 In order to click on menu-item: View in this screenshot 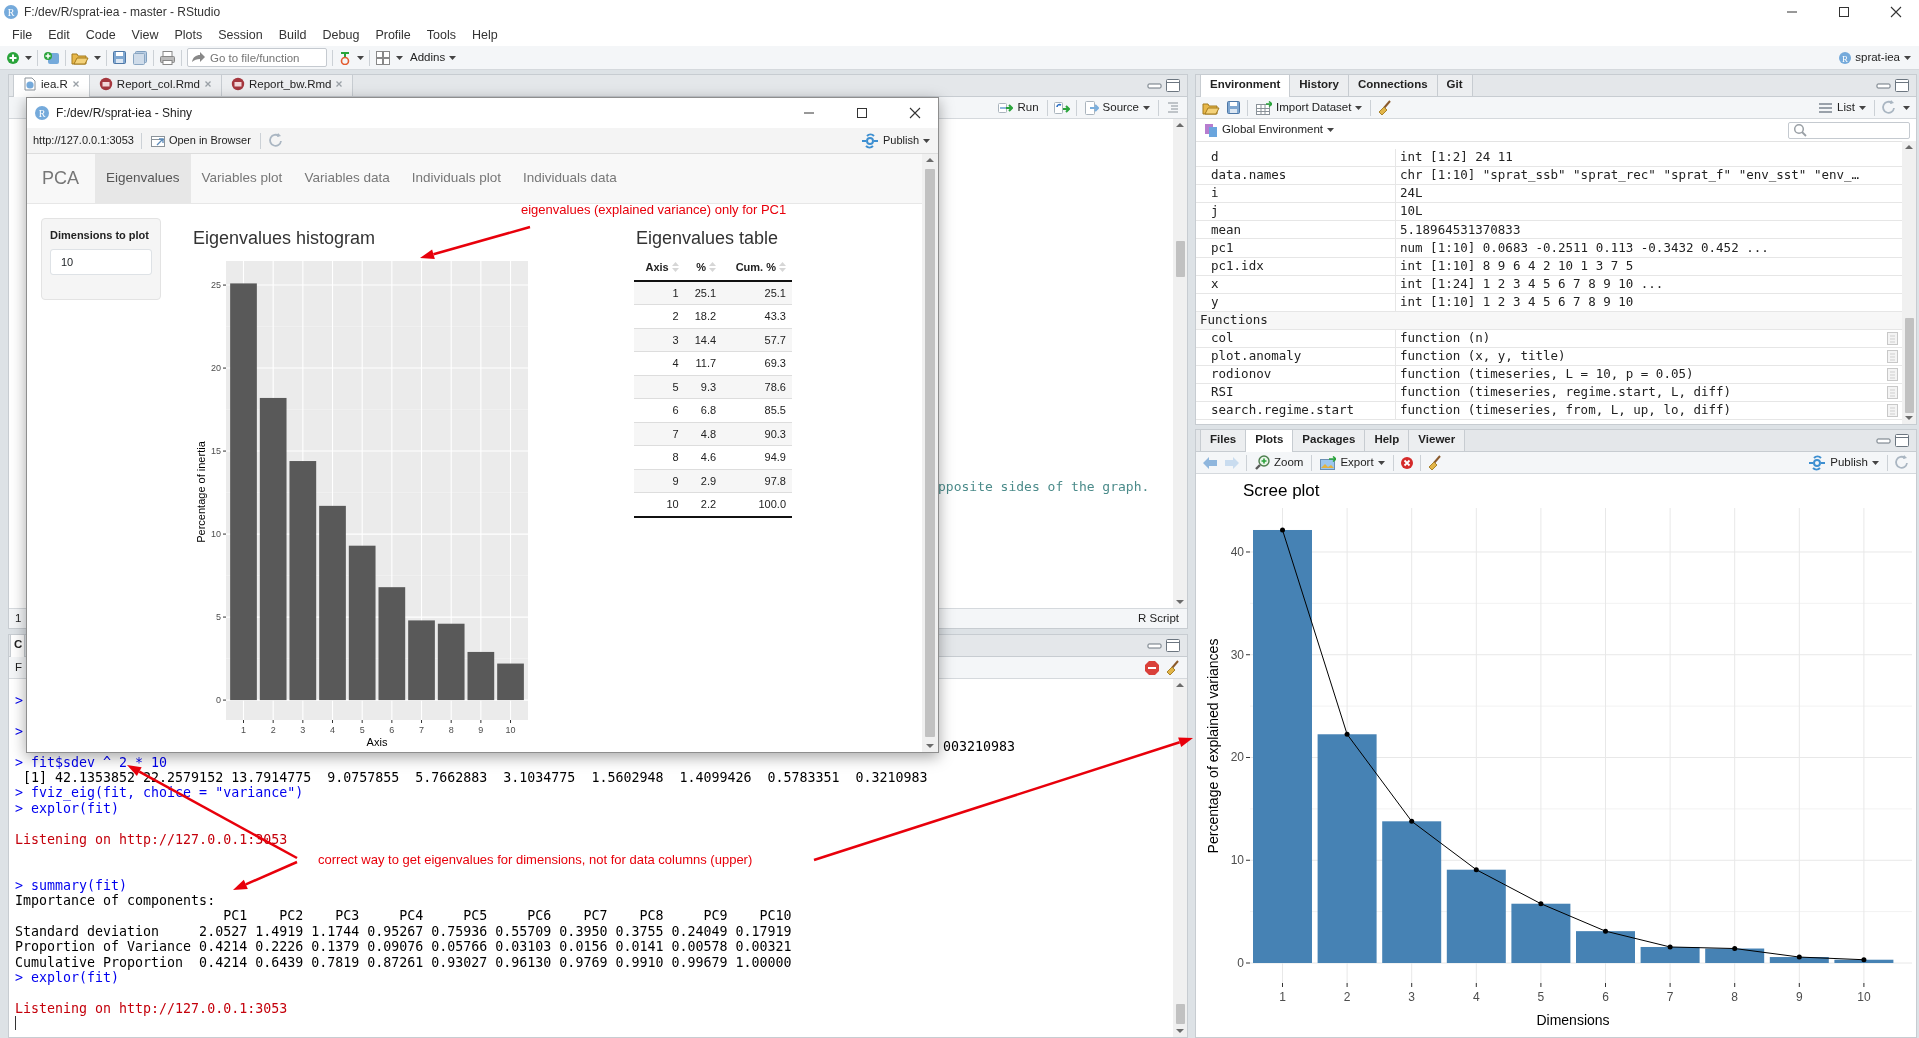, I will do `click(145, 35)`.